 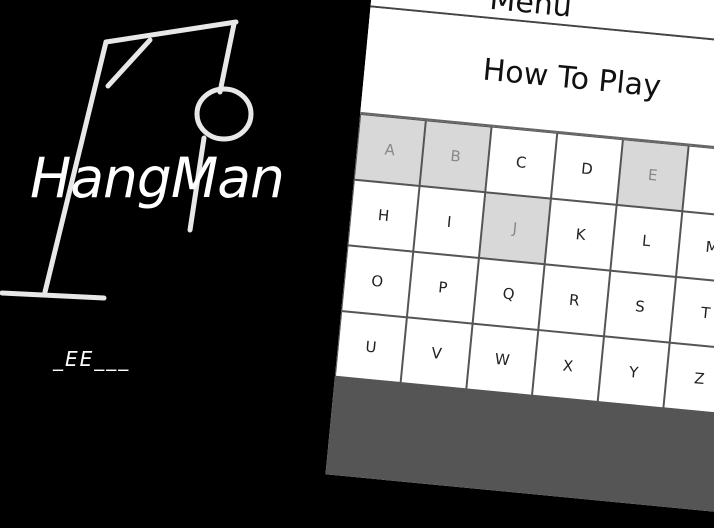 What do you see at coordinates (568, 366) in the screenshot?
I see `key-x: X` at bounding box center [568, 366].